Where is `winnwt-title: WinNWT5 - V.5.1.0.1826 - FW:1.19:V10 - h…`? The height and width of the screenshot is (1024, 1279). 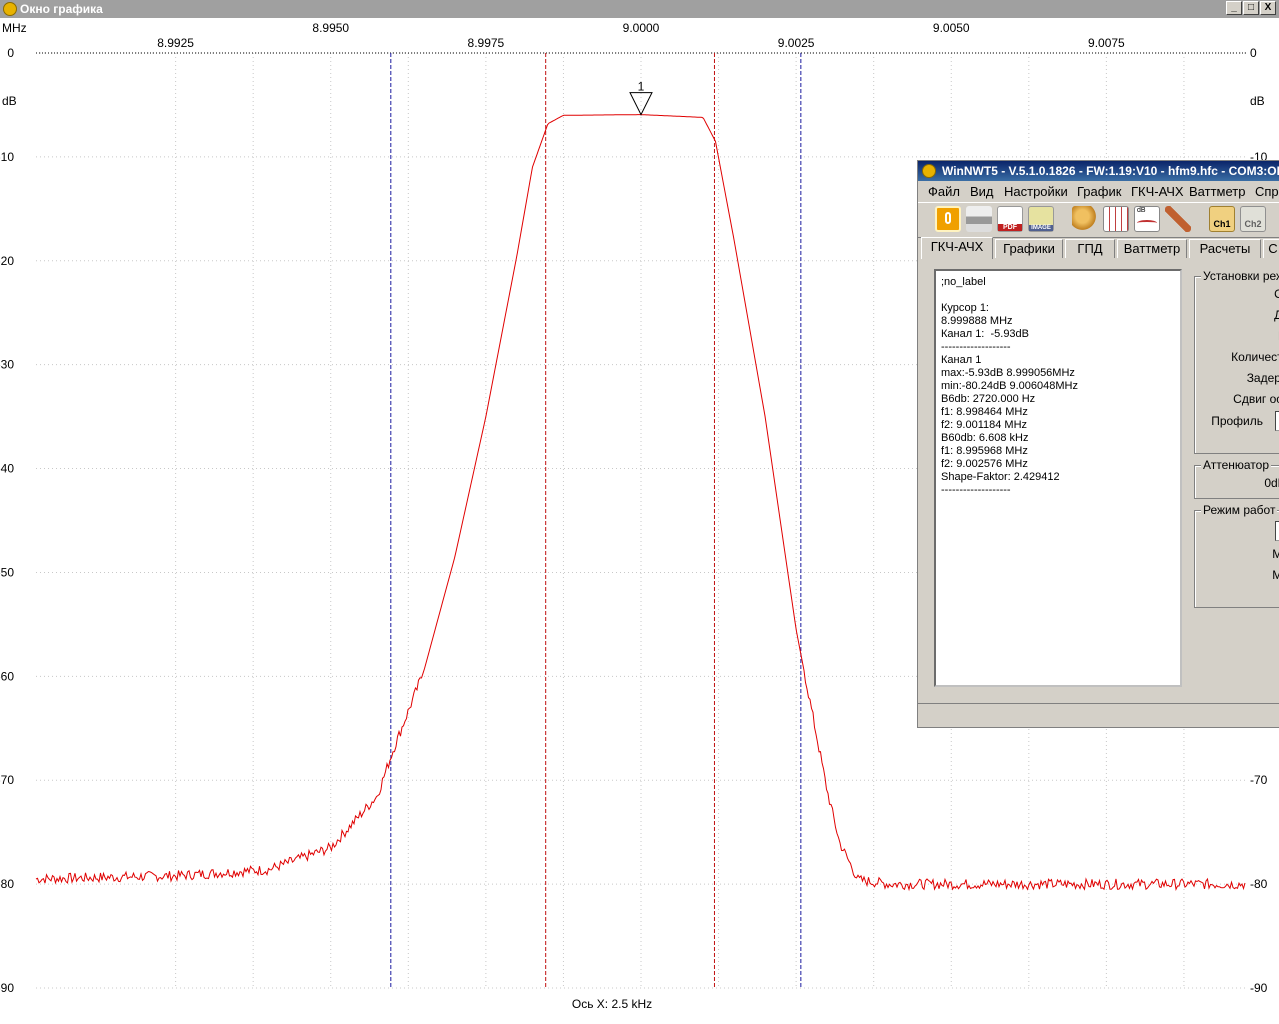 winnwt-title: WinNWT5 - V.5.1.0.1826 - FW:1.19:V10 - h… is located at coordinates (1110, 171).